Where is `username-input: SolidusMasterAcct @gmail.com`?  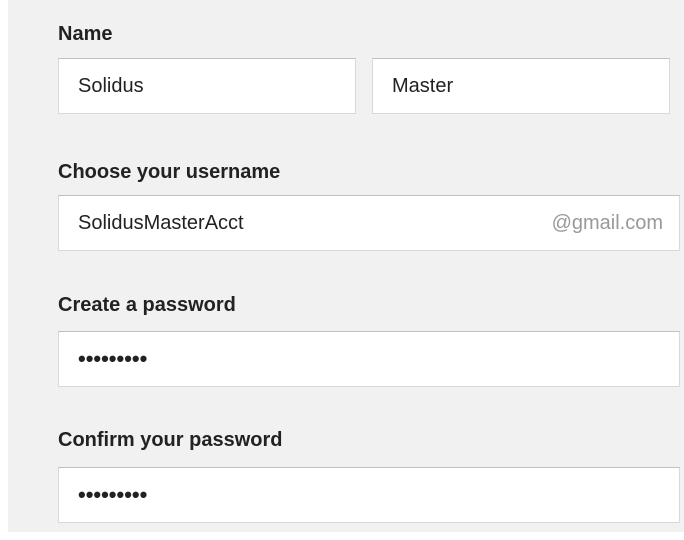
username-input: SolidusMasterAcct @gmail.com is located at coordinates (369, 223).